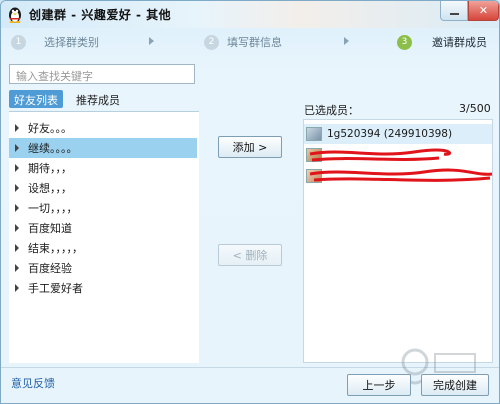 This screenshot has width=500, height=404. I want to click on window-title: 创建群 - 兴趣爱好 - 其他, so click(100, 15).